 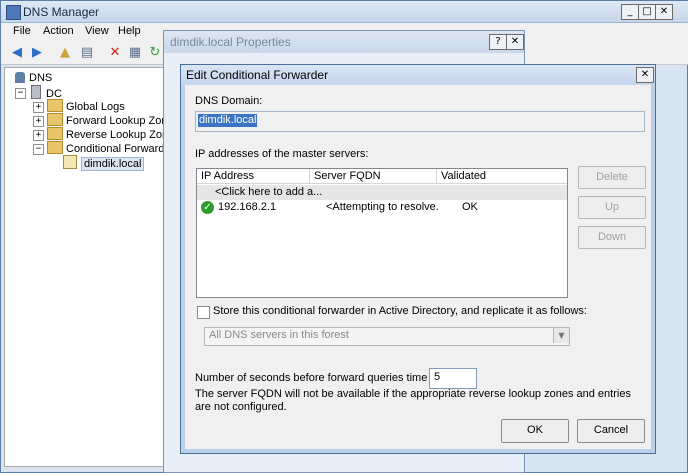 What do you see at coordinates (37, 53) in the screenshot?
I see `forward-arrow-icon: ▶` at bounding box center [37, 53].